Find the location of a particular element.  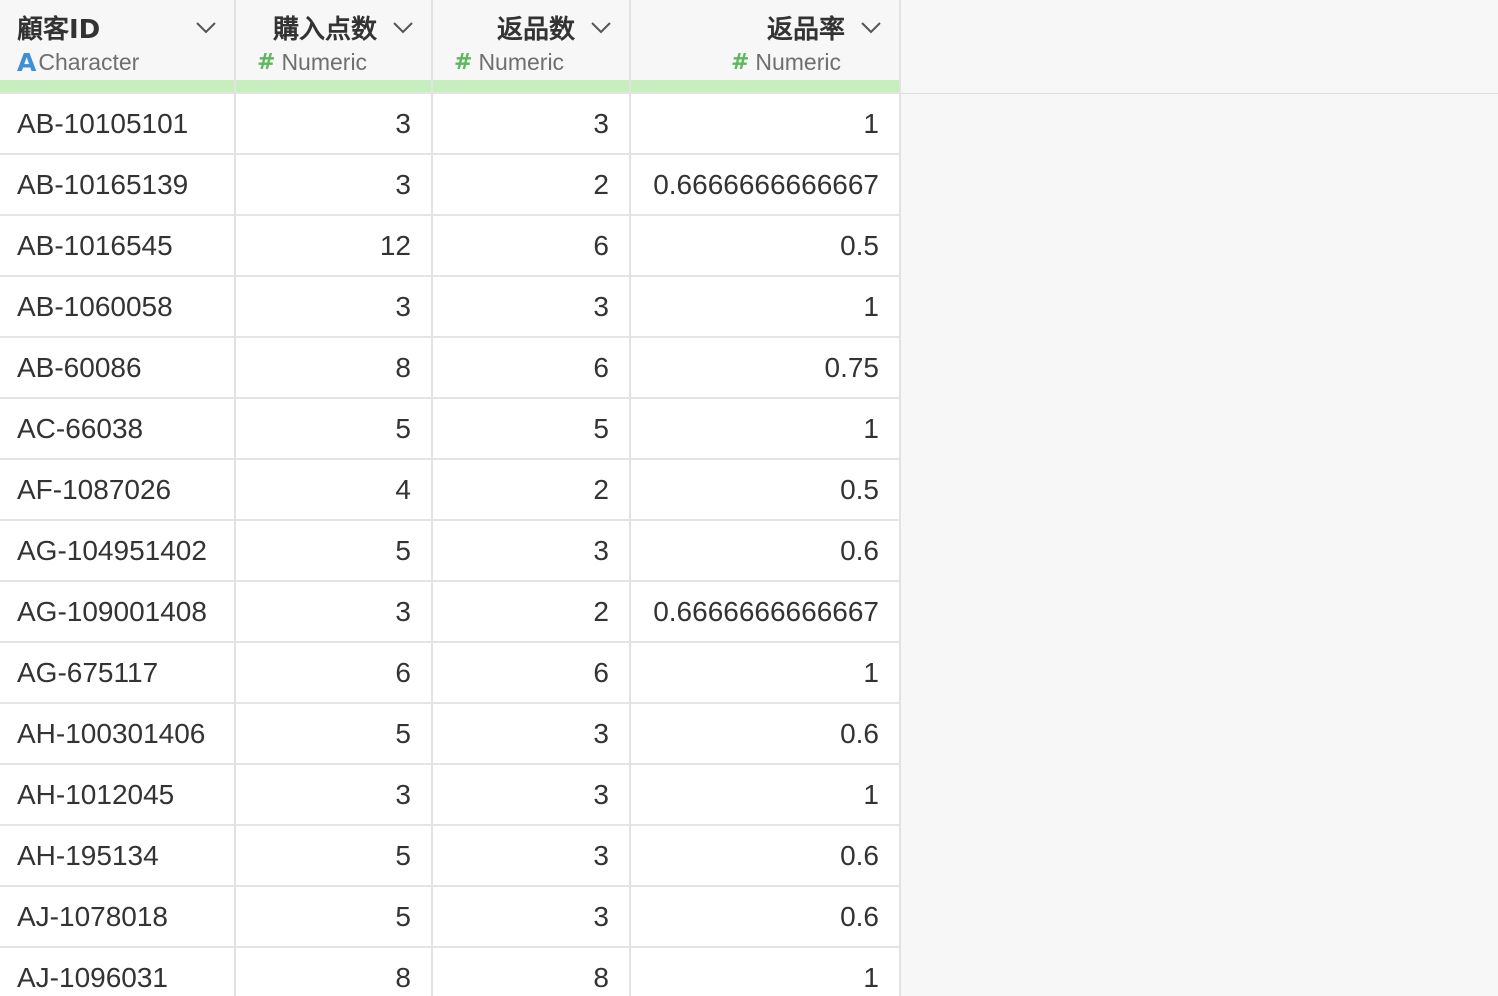

table-row: AG-675117 6 6 1 is located at coordinates (450, 672).